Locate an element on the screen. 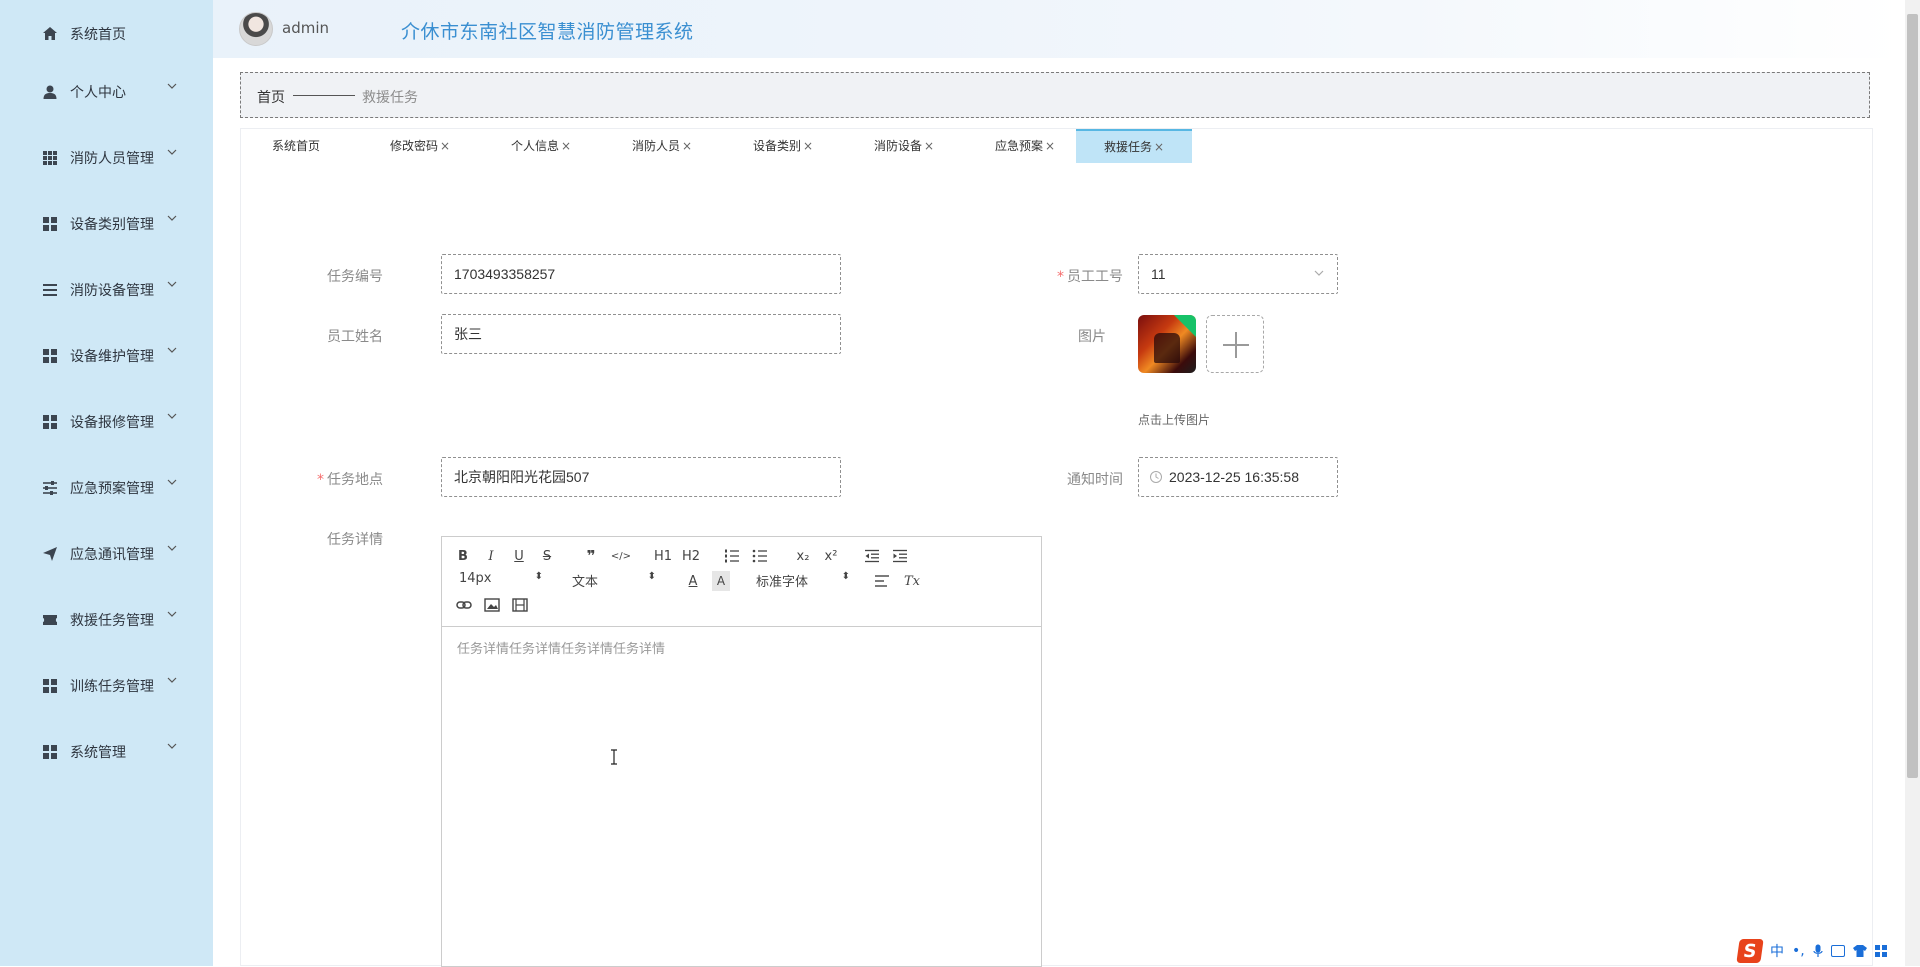  tab-label: 消防设备 is located at coordinates (897, 146).